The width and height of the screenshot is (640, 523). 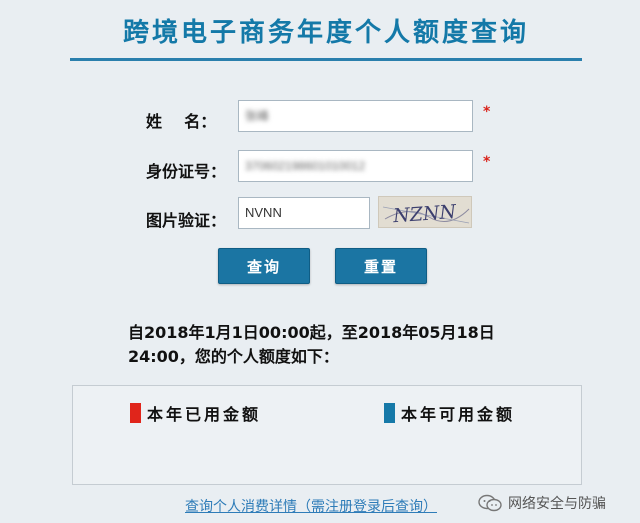 I want to click on captcha-noise-graphic: NZNN, so click(x=426, y=214).